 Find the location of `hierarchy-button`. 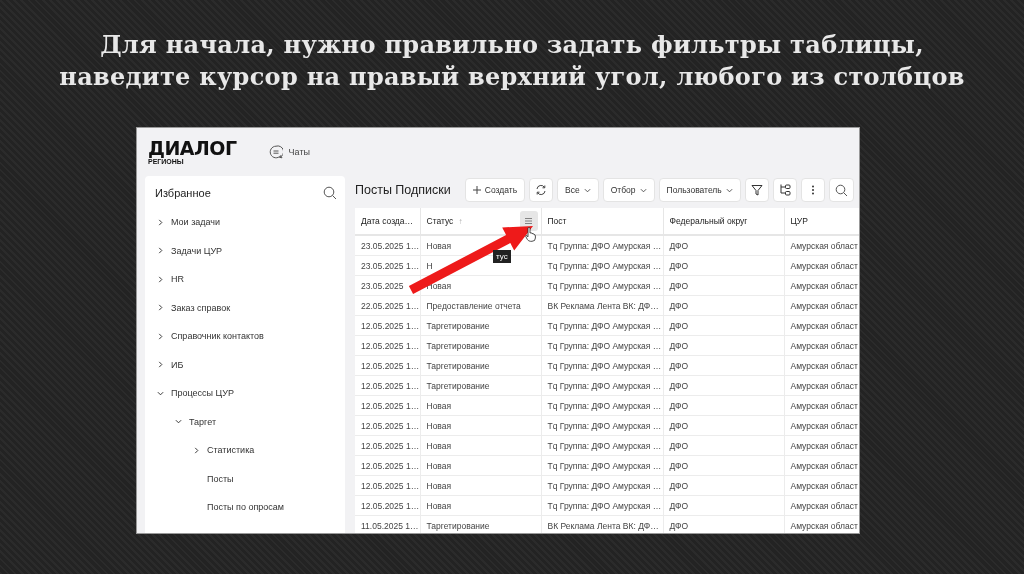

hierarchy-button is located at coordinates (784, 190).